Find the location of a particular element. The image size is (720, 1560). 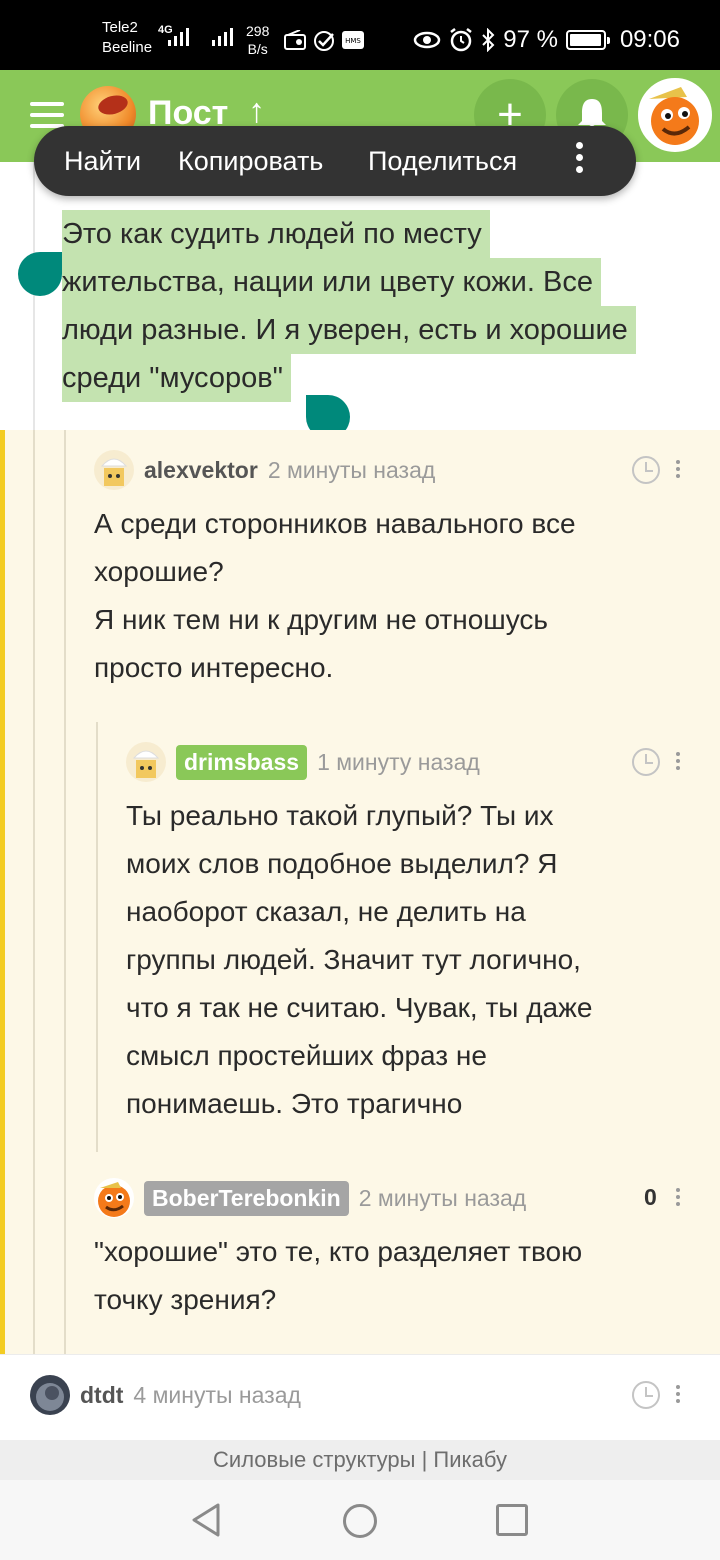

comment-header: drimsbass 1 минуту назад is located at coordinates (303, 762).